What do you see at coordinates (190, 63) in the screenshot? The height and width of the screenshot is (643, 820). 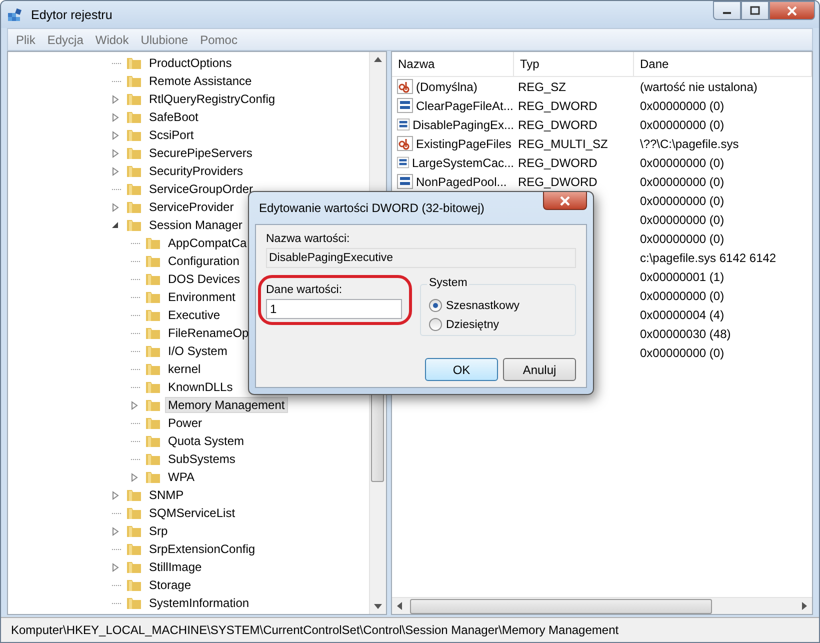 I see `tree-item: ProductOptions` at bounding box center [190, 63].